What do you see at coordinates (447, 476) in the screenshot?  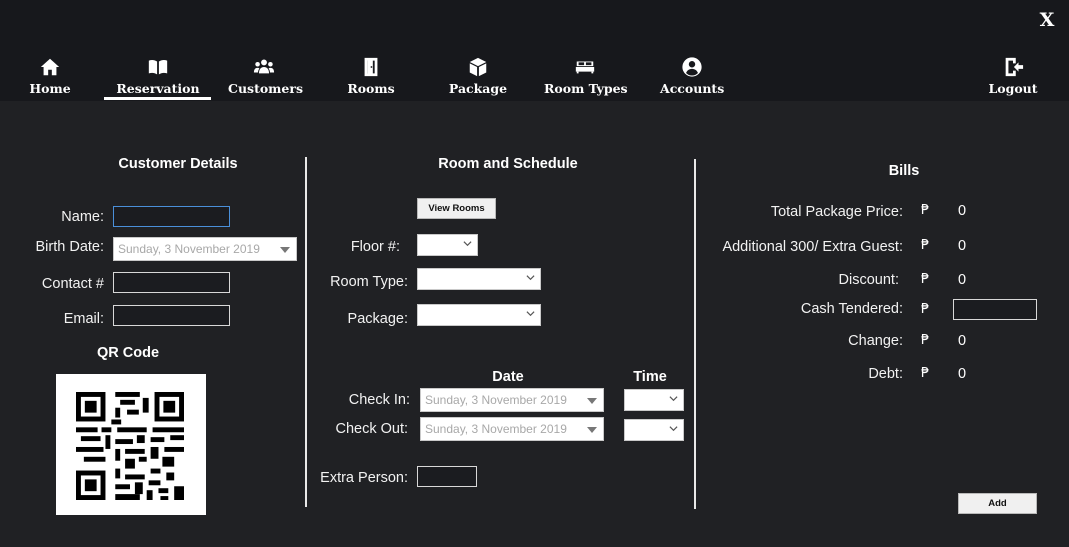 I see `extra-person-input` at bounding box center [447, 476].